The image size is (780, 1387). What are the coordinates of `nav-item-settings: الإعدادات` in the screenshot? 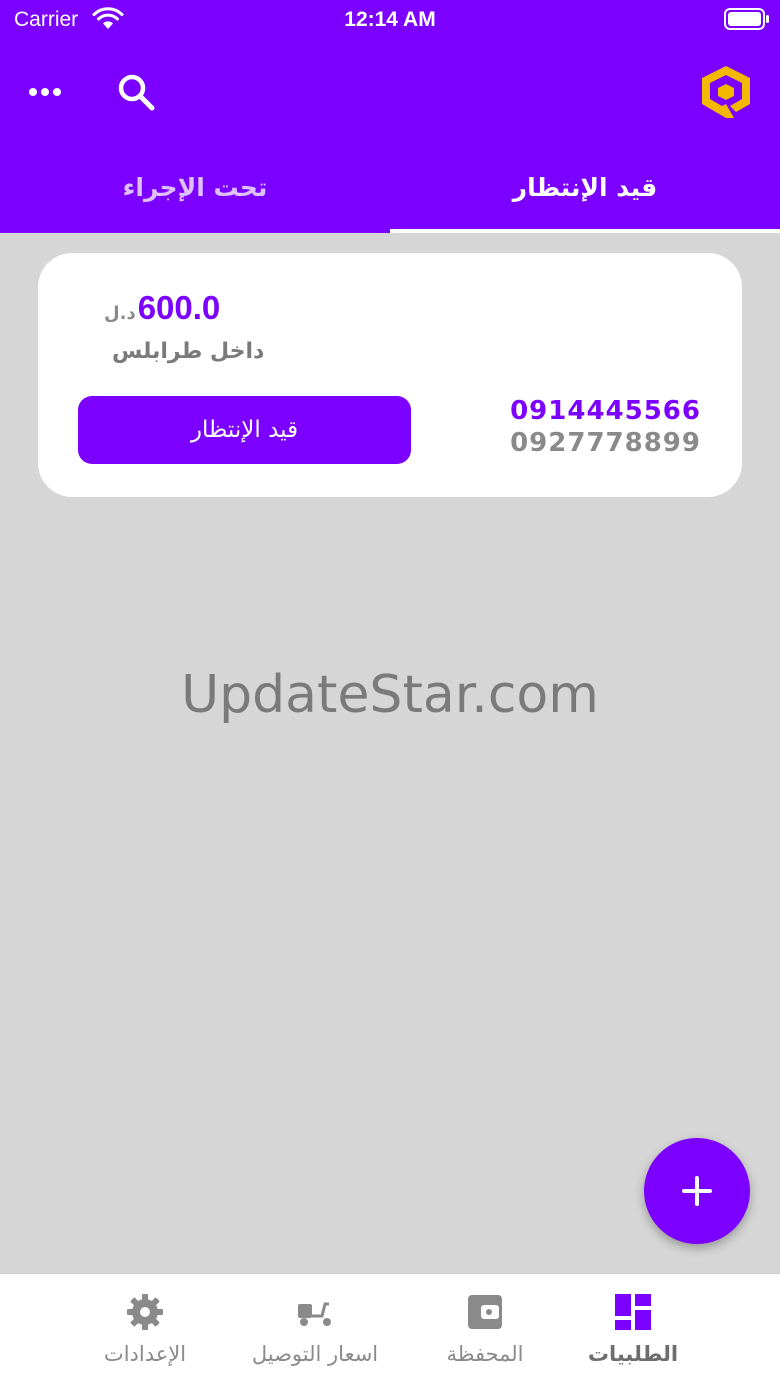 It's located at (145, 1330).